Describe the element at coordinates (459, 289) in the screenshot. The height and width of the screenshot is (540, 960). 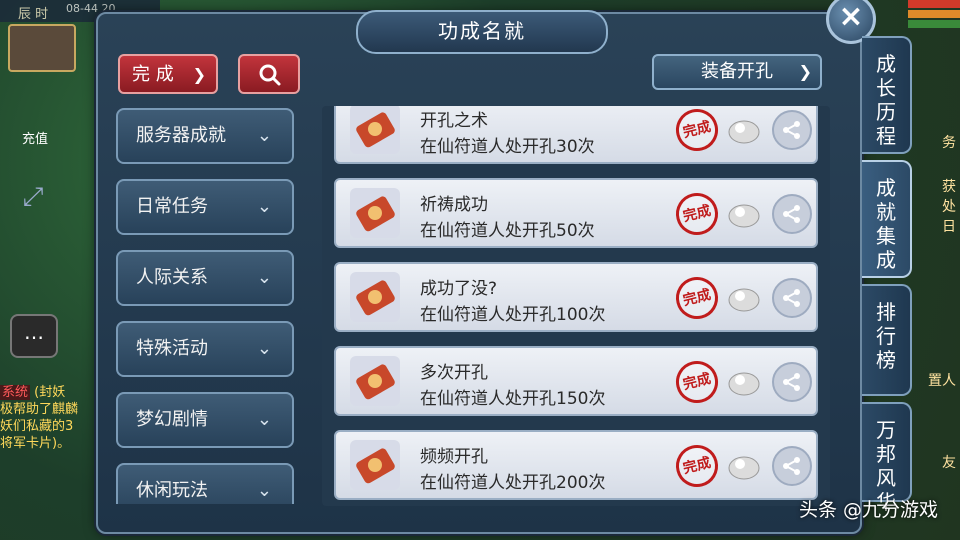
I see `achievement-name: 成功了没?` at that location.